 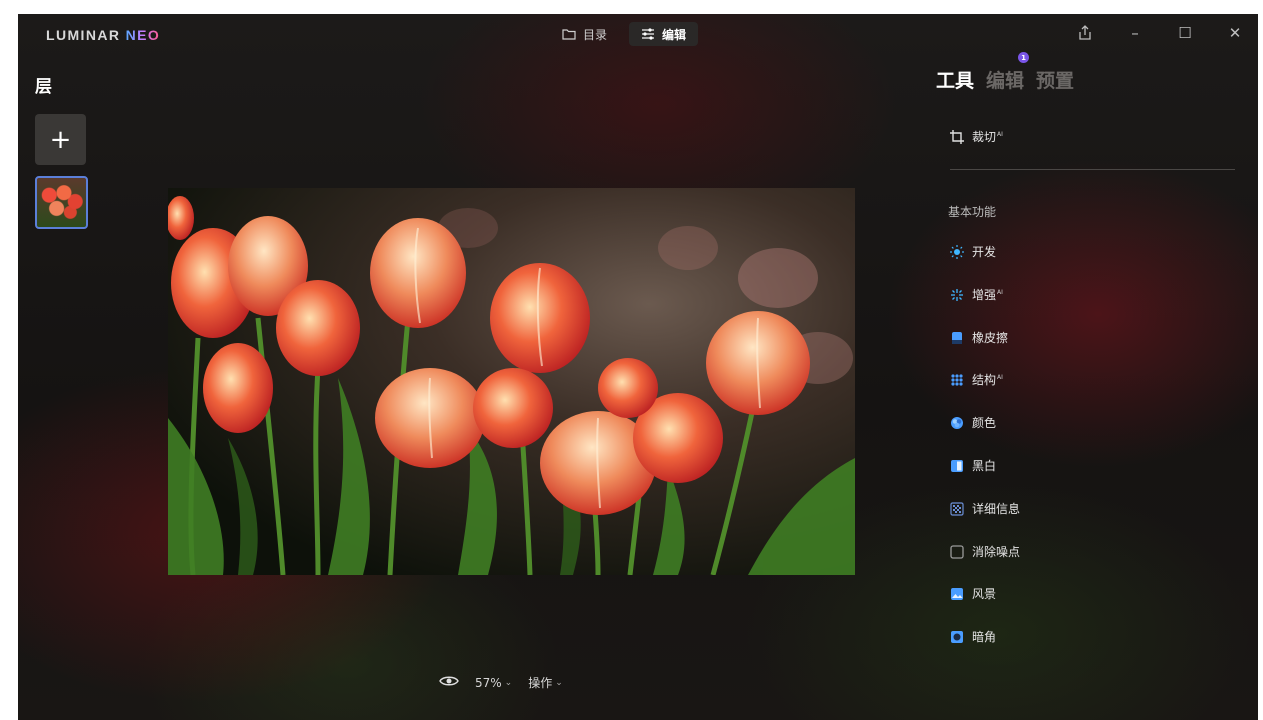 I want to click on add-layer-button: +, so click(x=60, y=139).